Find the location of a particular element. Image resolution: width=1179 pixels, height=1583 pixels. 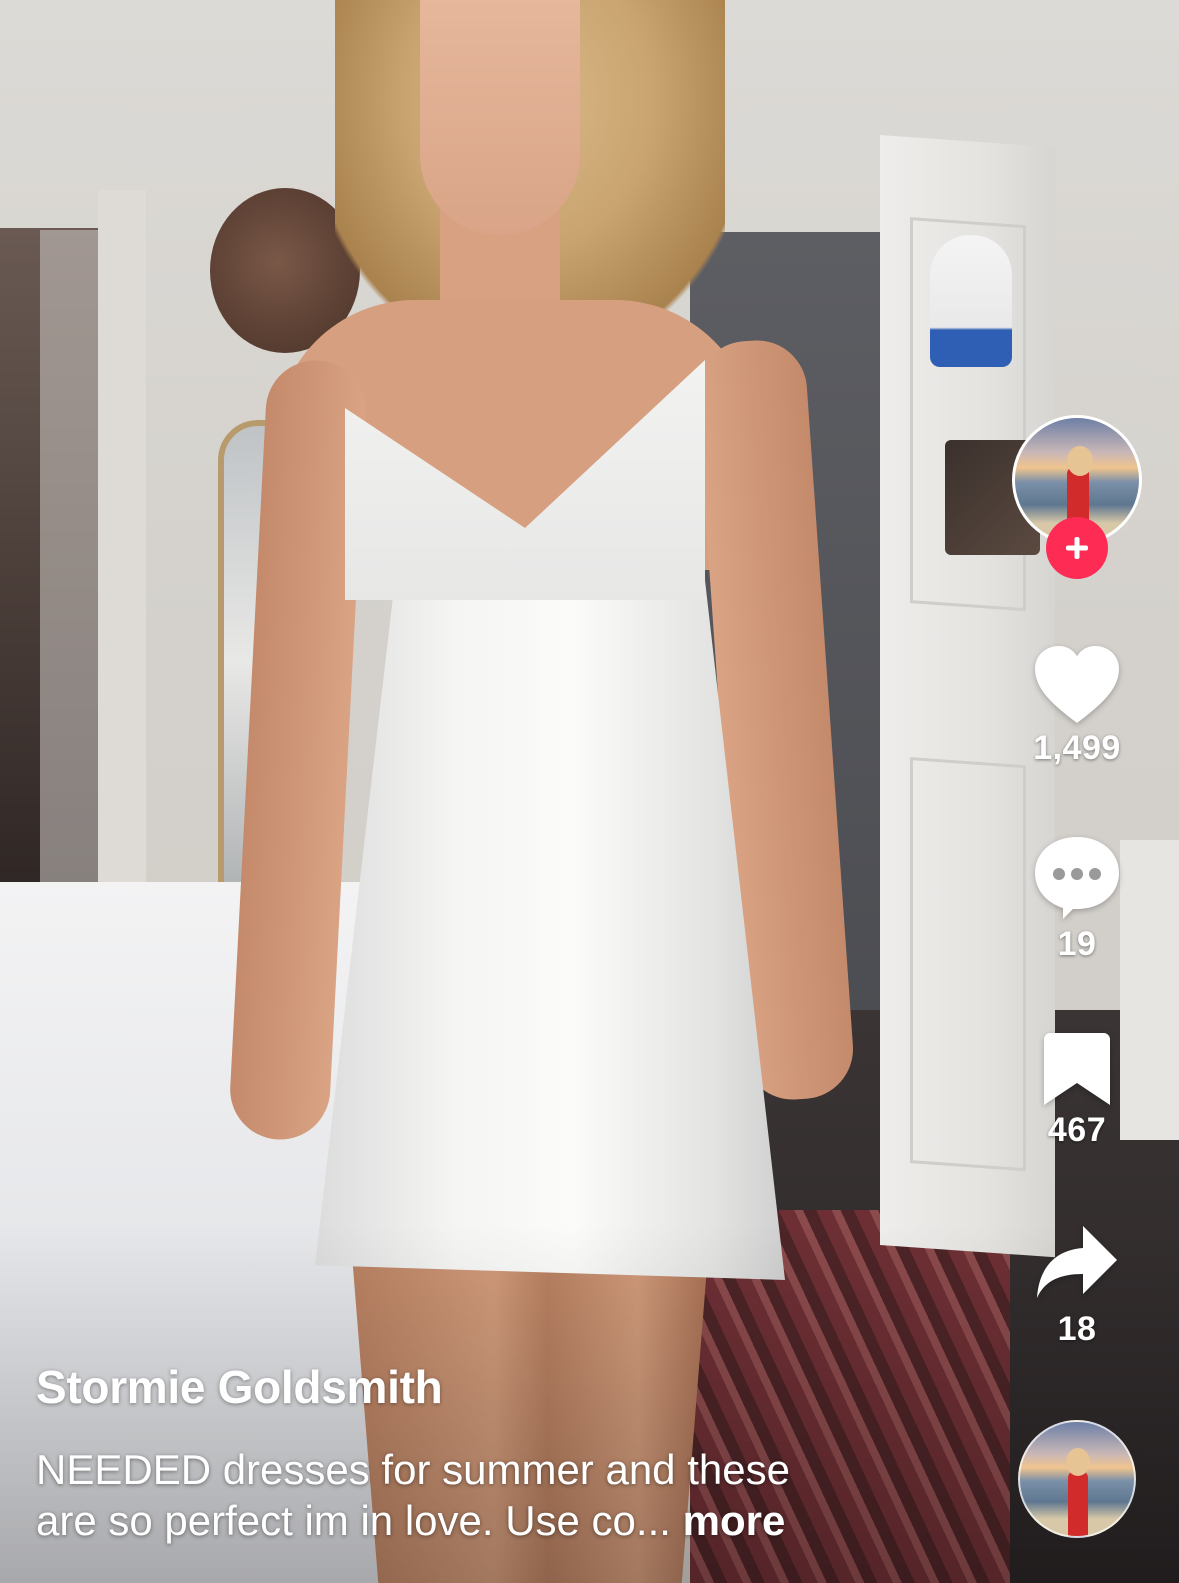

share-count: 18 is located at coordinates (1077, 1329).